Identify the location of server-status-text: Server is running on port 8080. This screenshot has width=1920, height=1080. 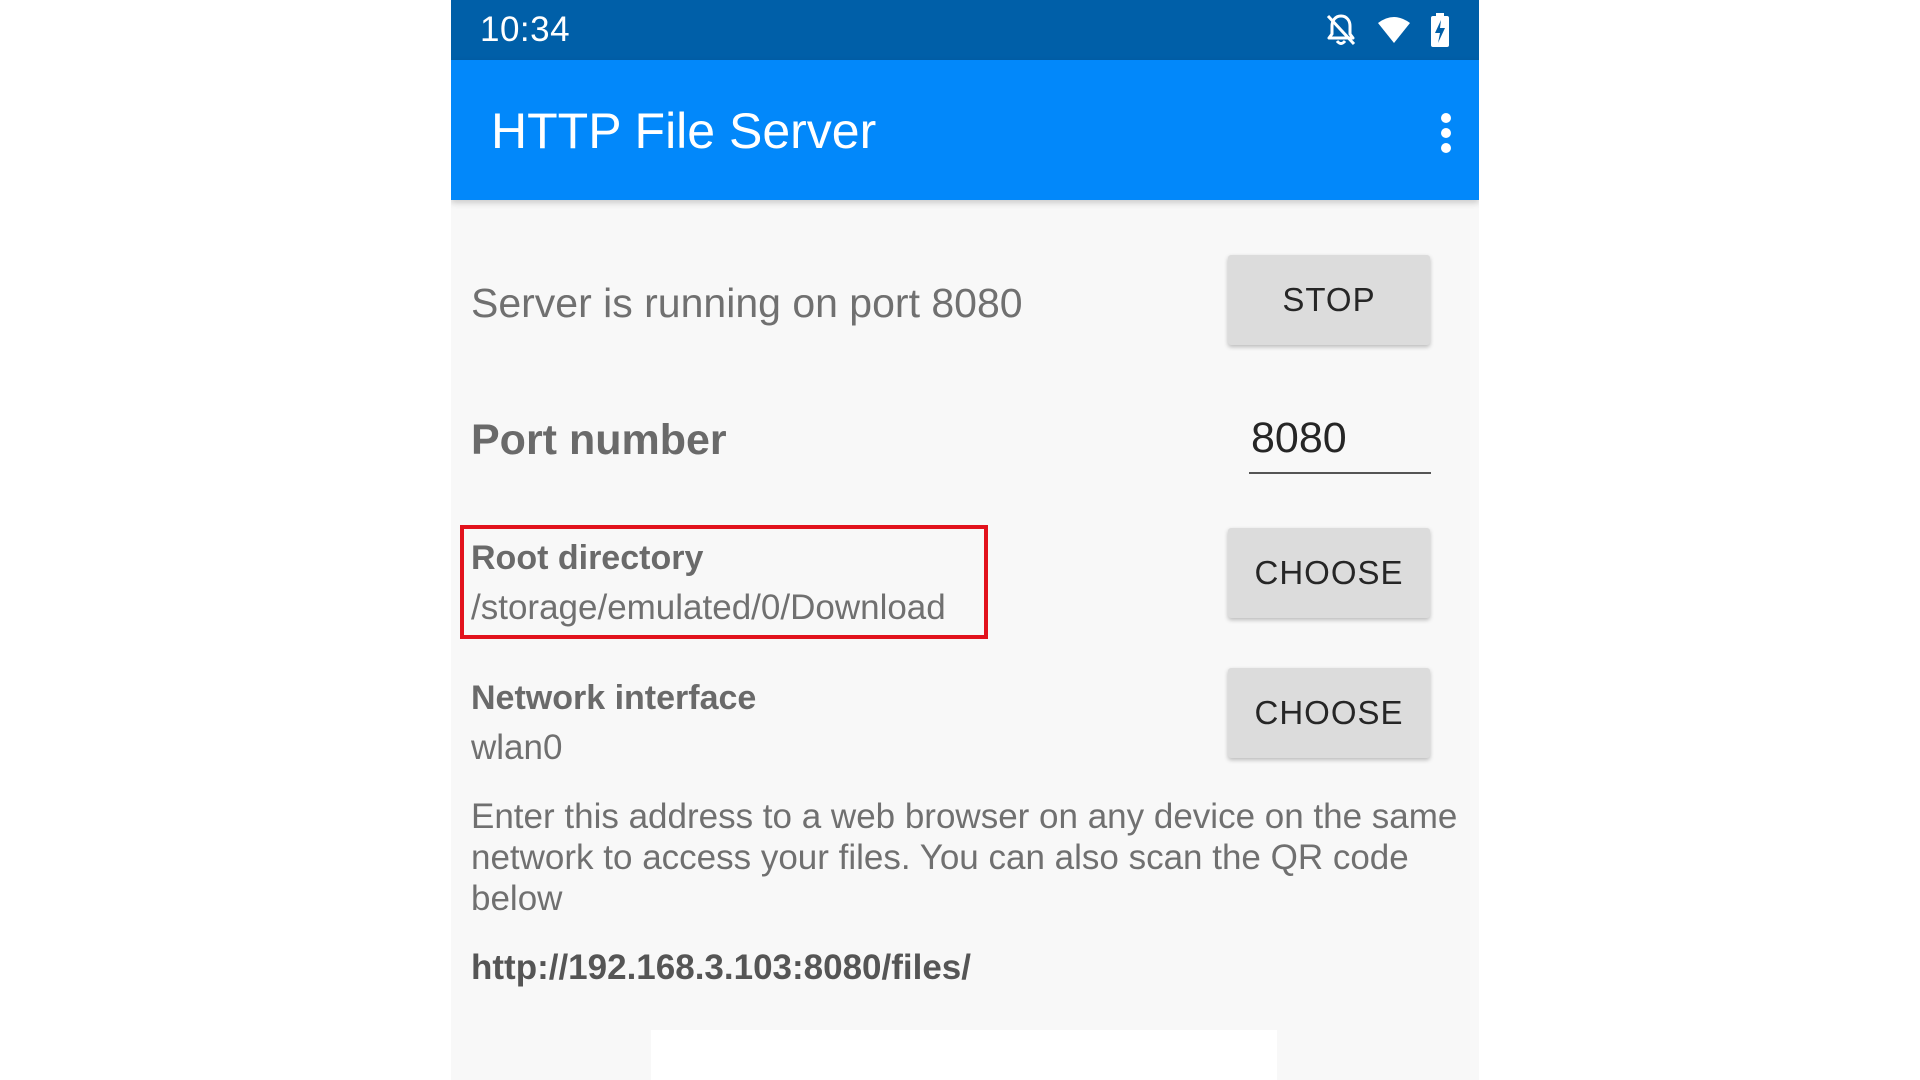
(747, 303).